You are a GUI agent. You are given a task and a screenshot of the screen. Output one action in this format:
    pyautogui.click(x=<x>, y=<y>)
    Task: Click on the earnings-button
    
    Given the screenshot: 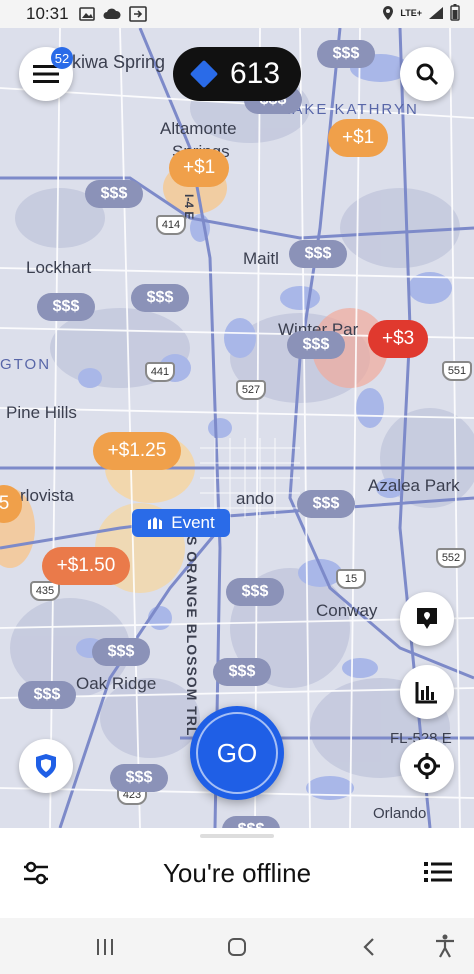 What is the action you would take?
    pyautogui.click(x=427, y=692)
    